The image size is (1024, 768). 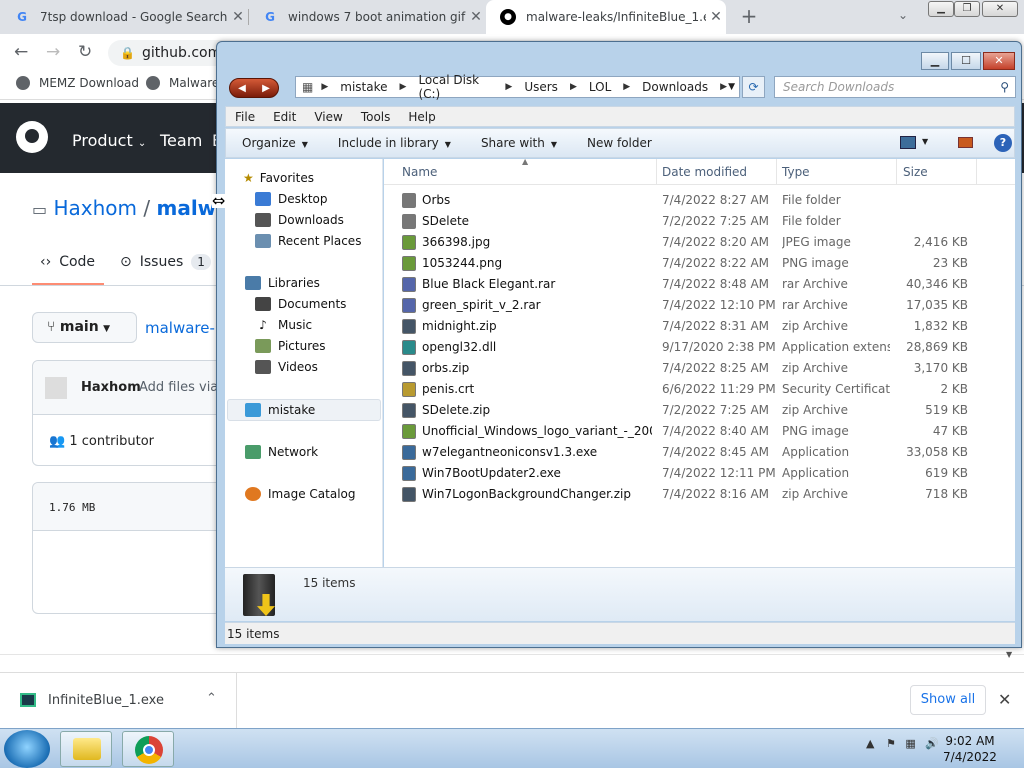 I want to click on show-hidden-icons-arrow-icon: ▲, so click(x=870, y=743).